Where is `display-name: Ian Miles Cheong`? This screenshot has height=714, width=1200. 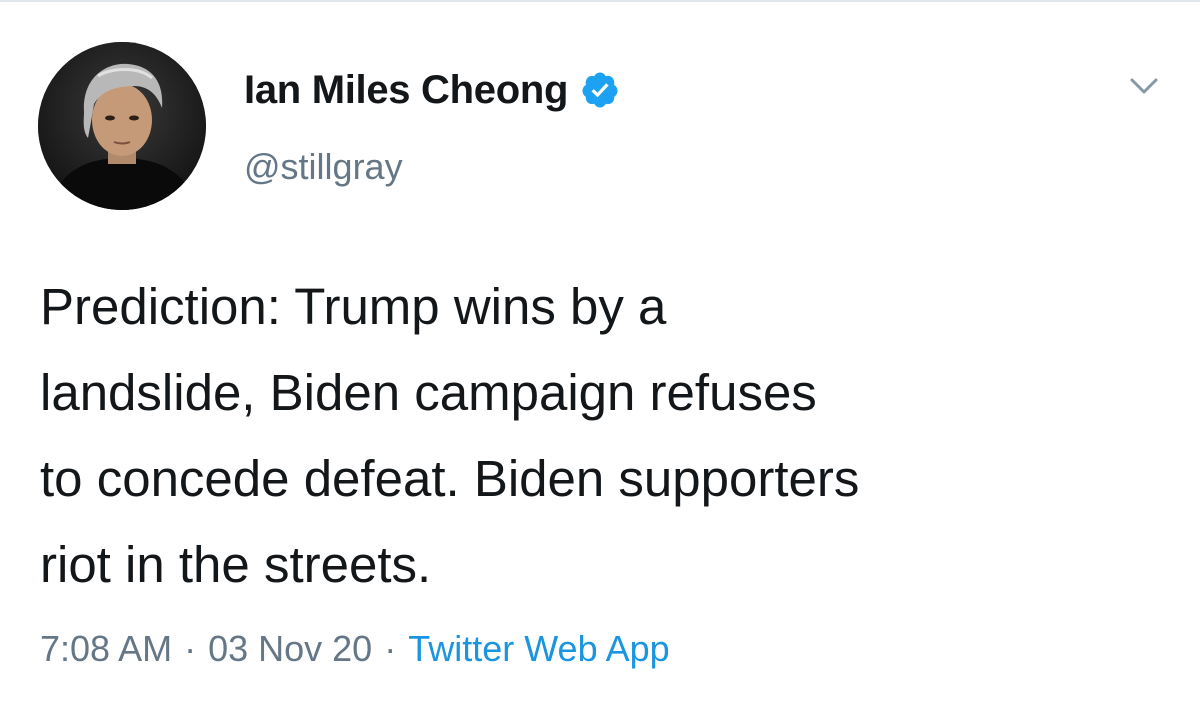
display-name: Ian Miles Cheong is located at coordinates (406, 90).